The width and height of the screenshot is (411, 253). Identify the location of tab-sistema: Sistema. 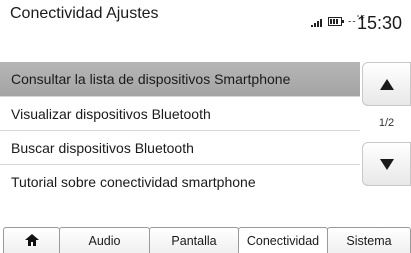
(369, 240).